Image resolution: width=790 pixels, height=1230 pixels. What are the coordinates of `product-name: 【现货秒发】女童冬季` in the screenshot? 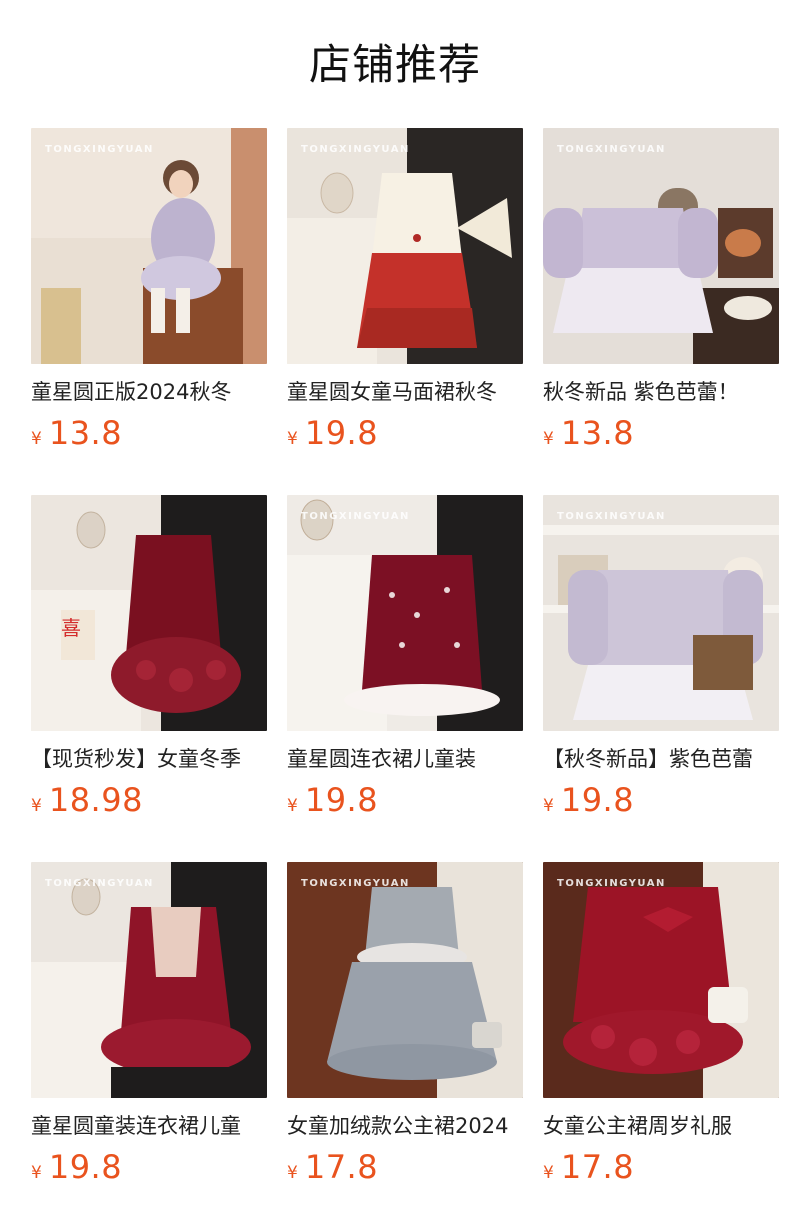 It's located at (149, 759).